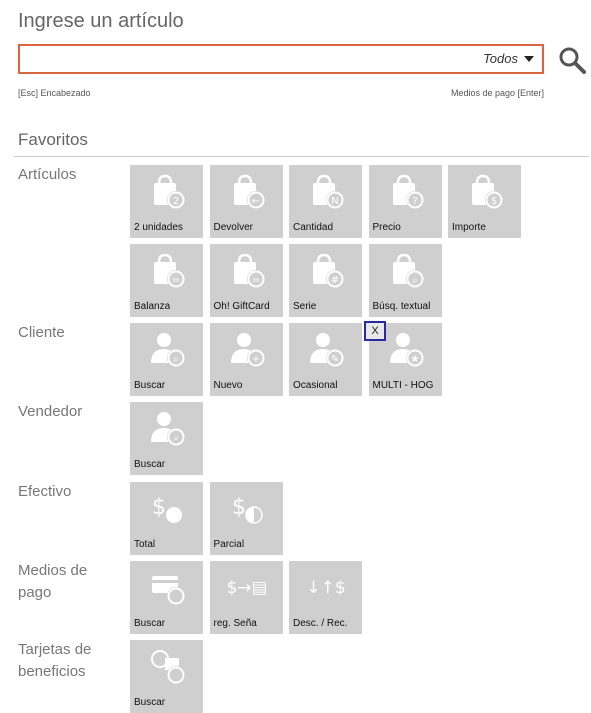  What do you see at coordinates (375, 331) in the screenshot?
I see `close-badge: X` at bounding box center [375, 331].